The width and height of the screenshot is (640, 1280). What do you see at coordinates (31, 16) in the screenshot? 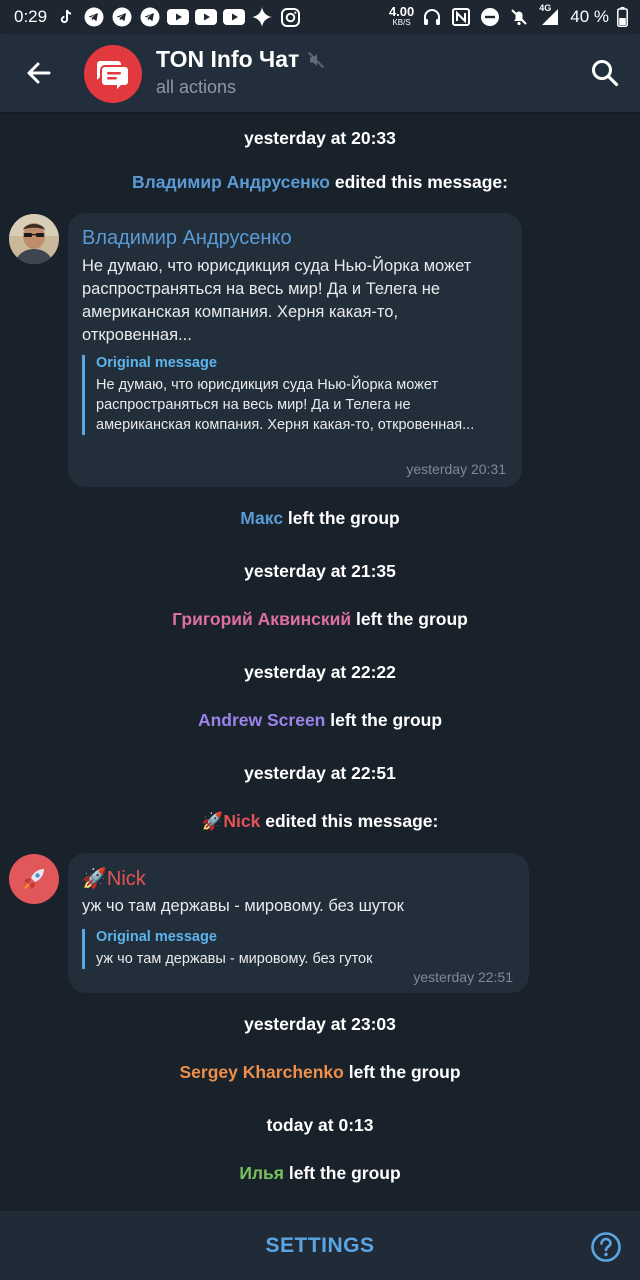
I see `status-time: 0:29` at bounding box center [31, 16].